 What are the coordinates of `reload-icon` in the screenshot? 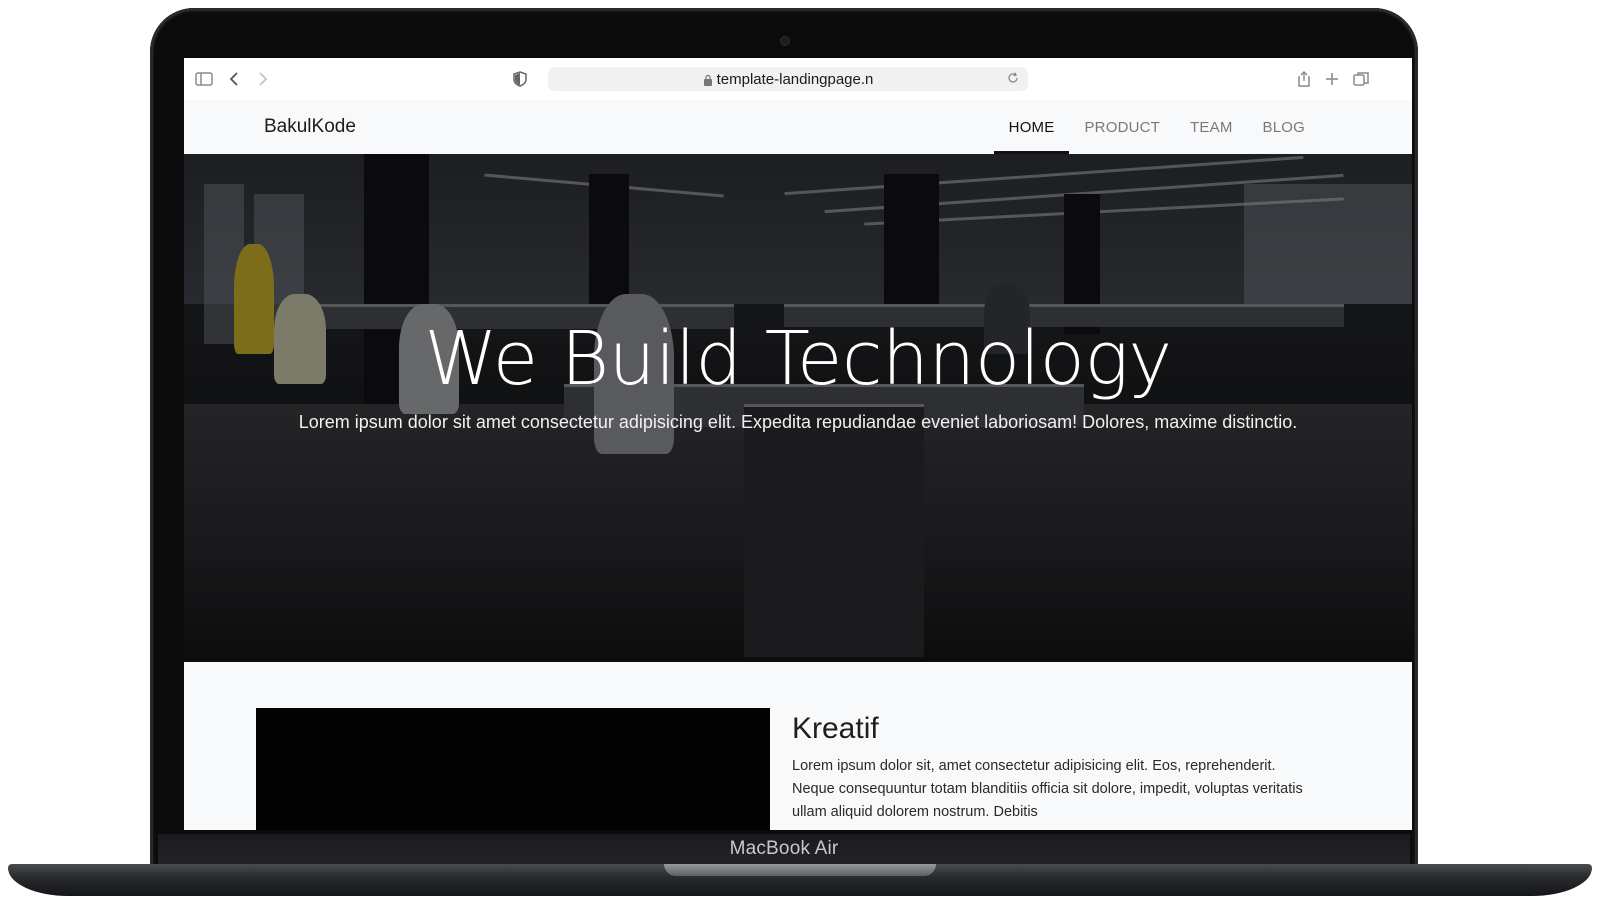 It's located at (1013, 78).